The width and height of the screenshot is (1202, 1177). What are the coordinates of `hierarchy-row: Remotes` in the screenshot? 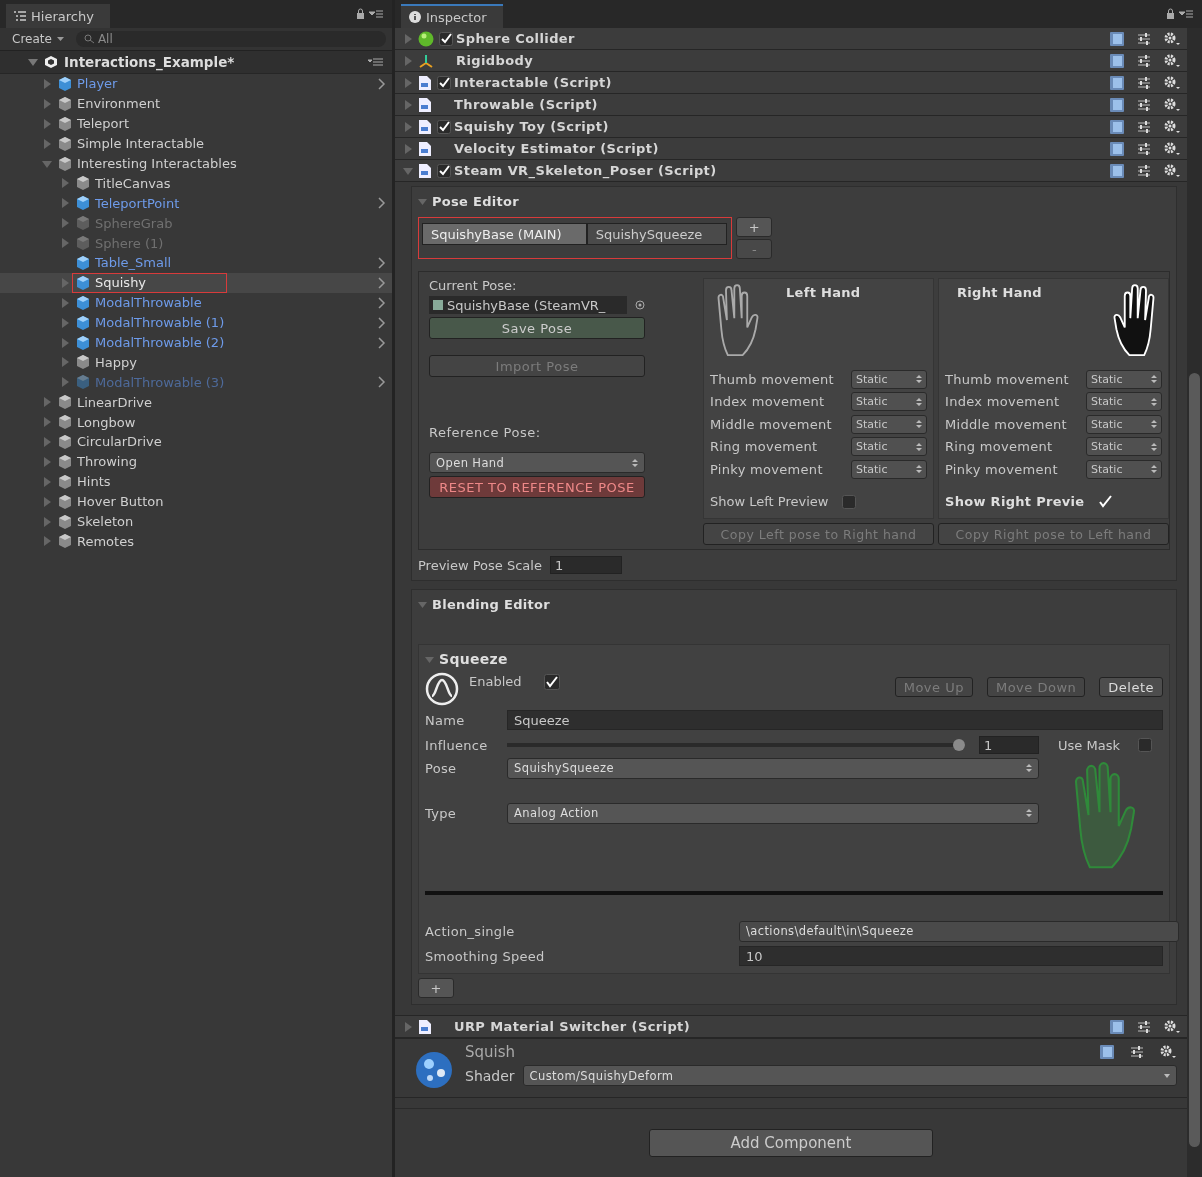 It's located at (196, 541).